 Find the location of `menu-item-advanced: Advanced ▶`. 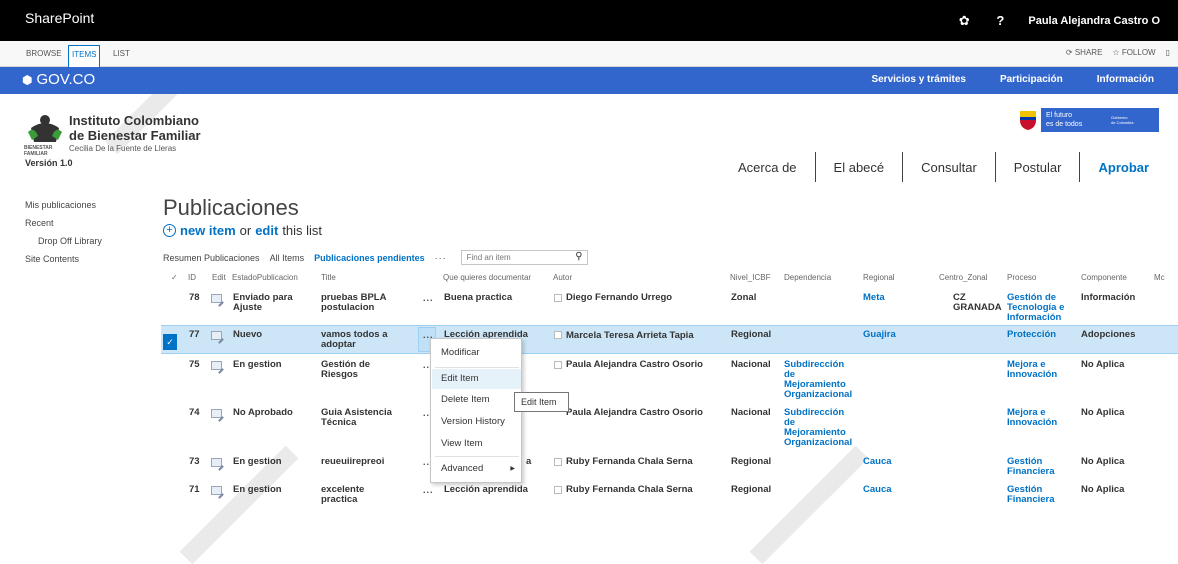

menu-item-advanced: Advanced ▶ is located at coordinates (476, 469).